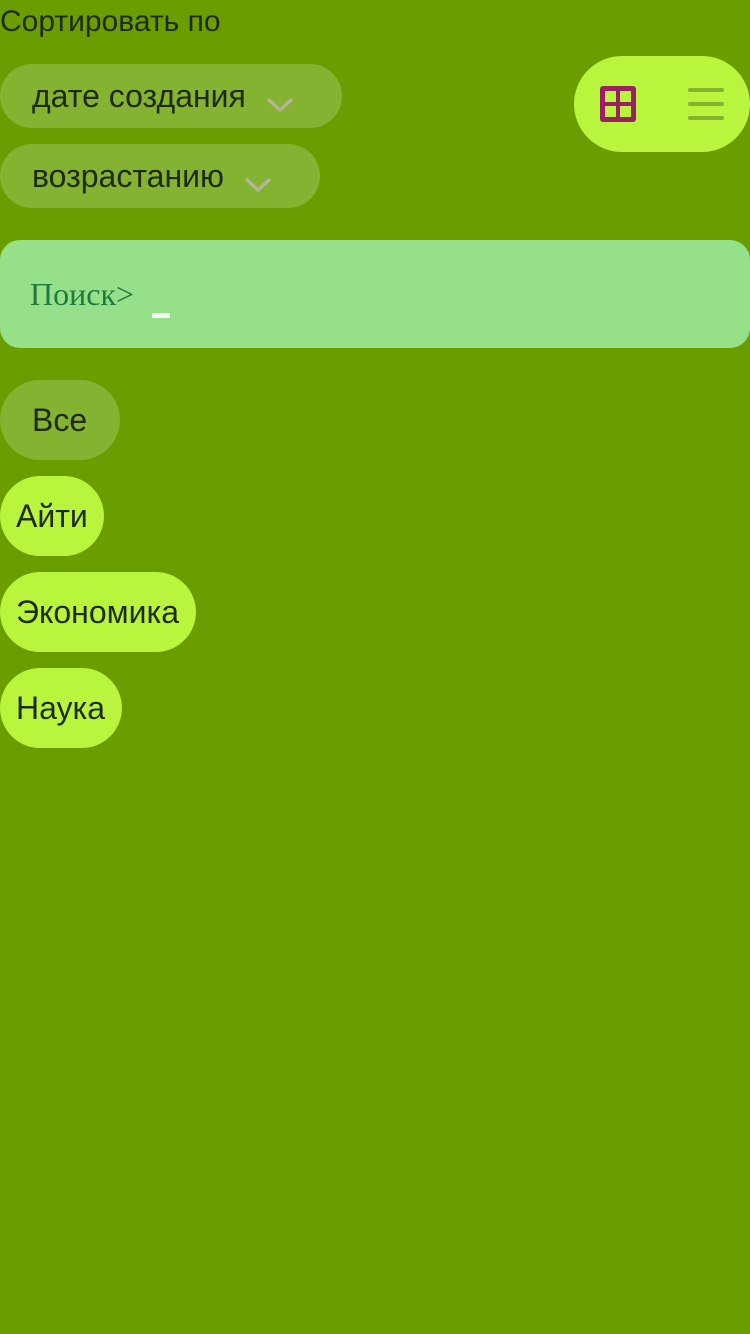  I want to click on search-input: Поиск>, so click(375, 294).